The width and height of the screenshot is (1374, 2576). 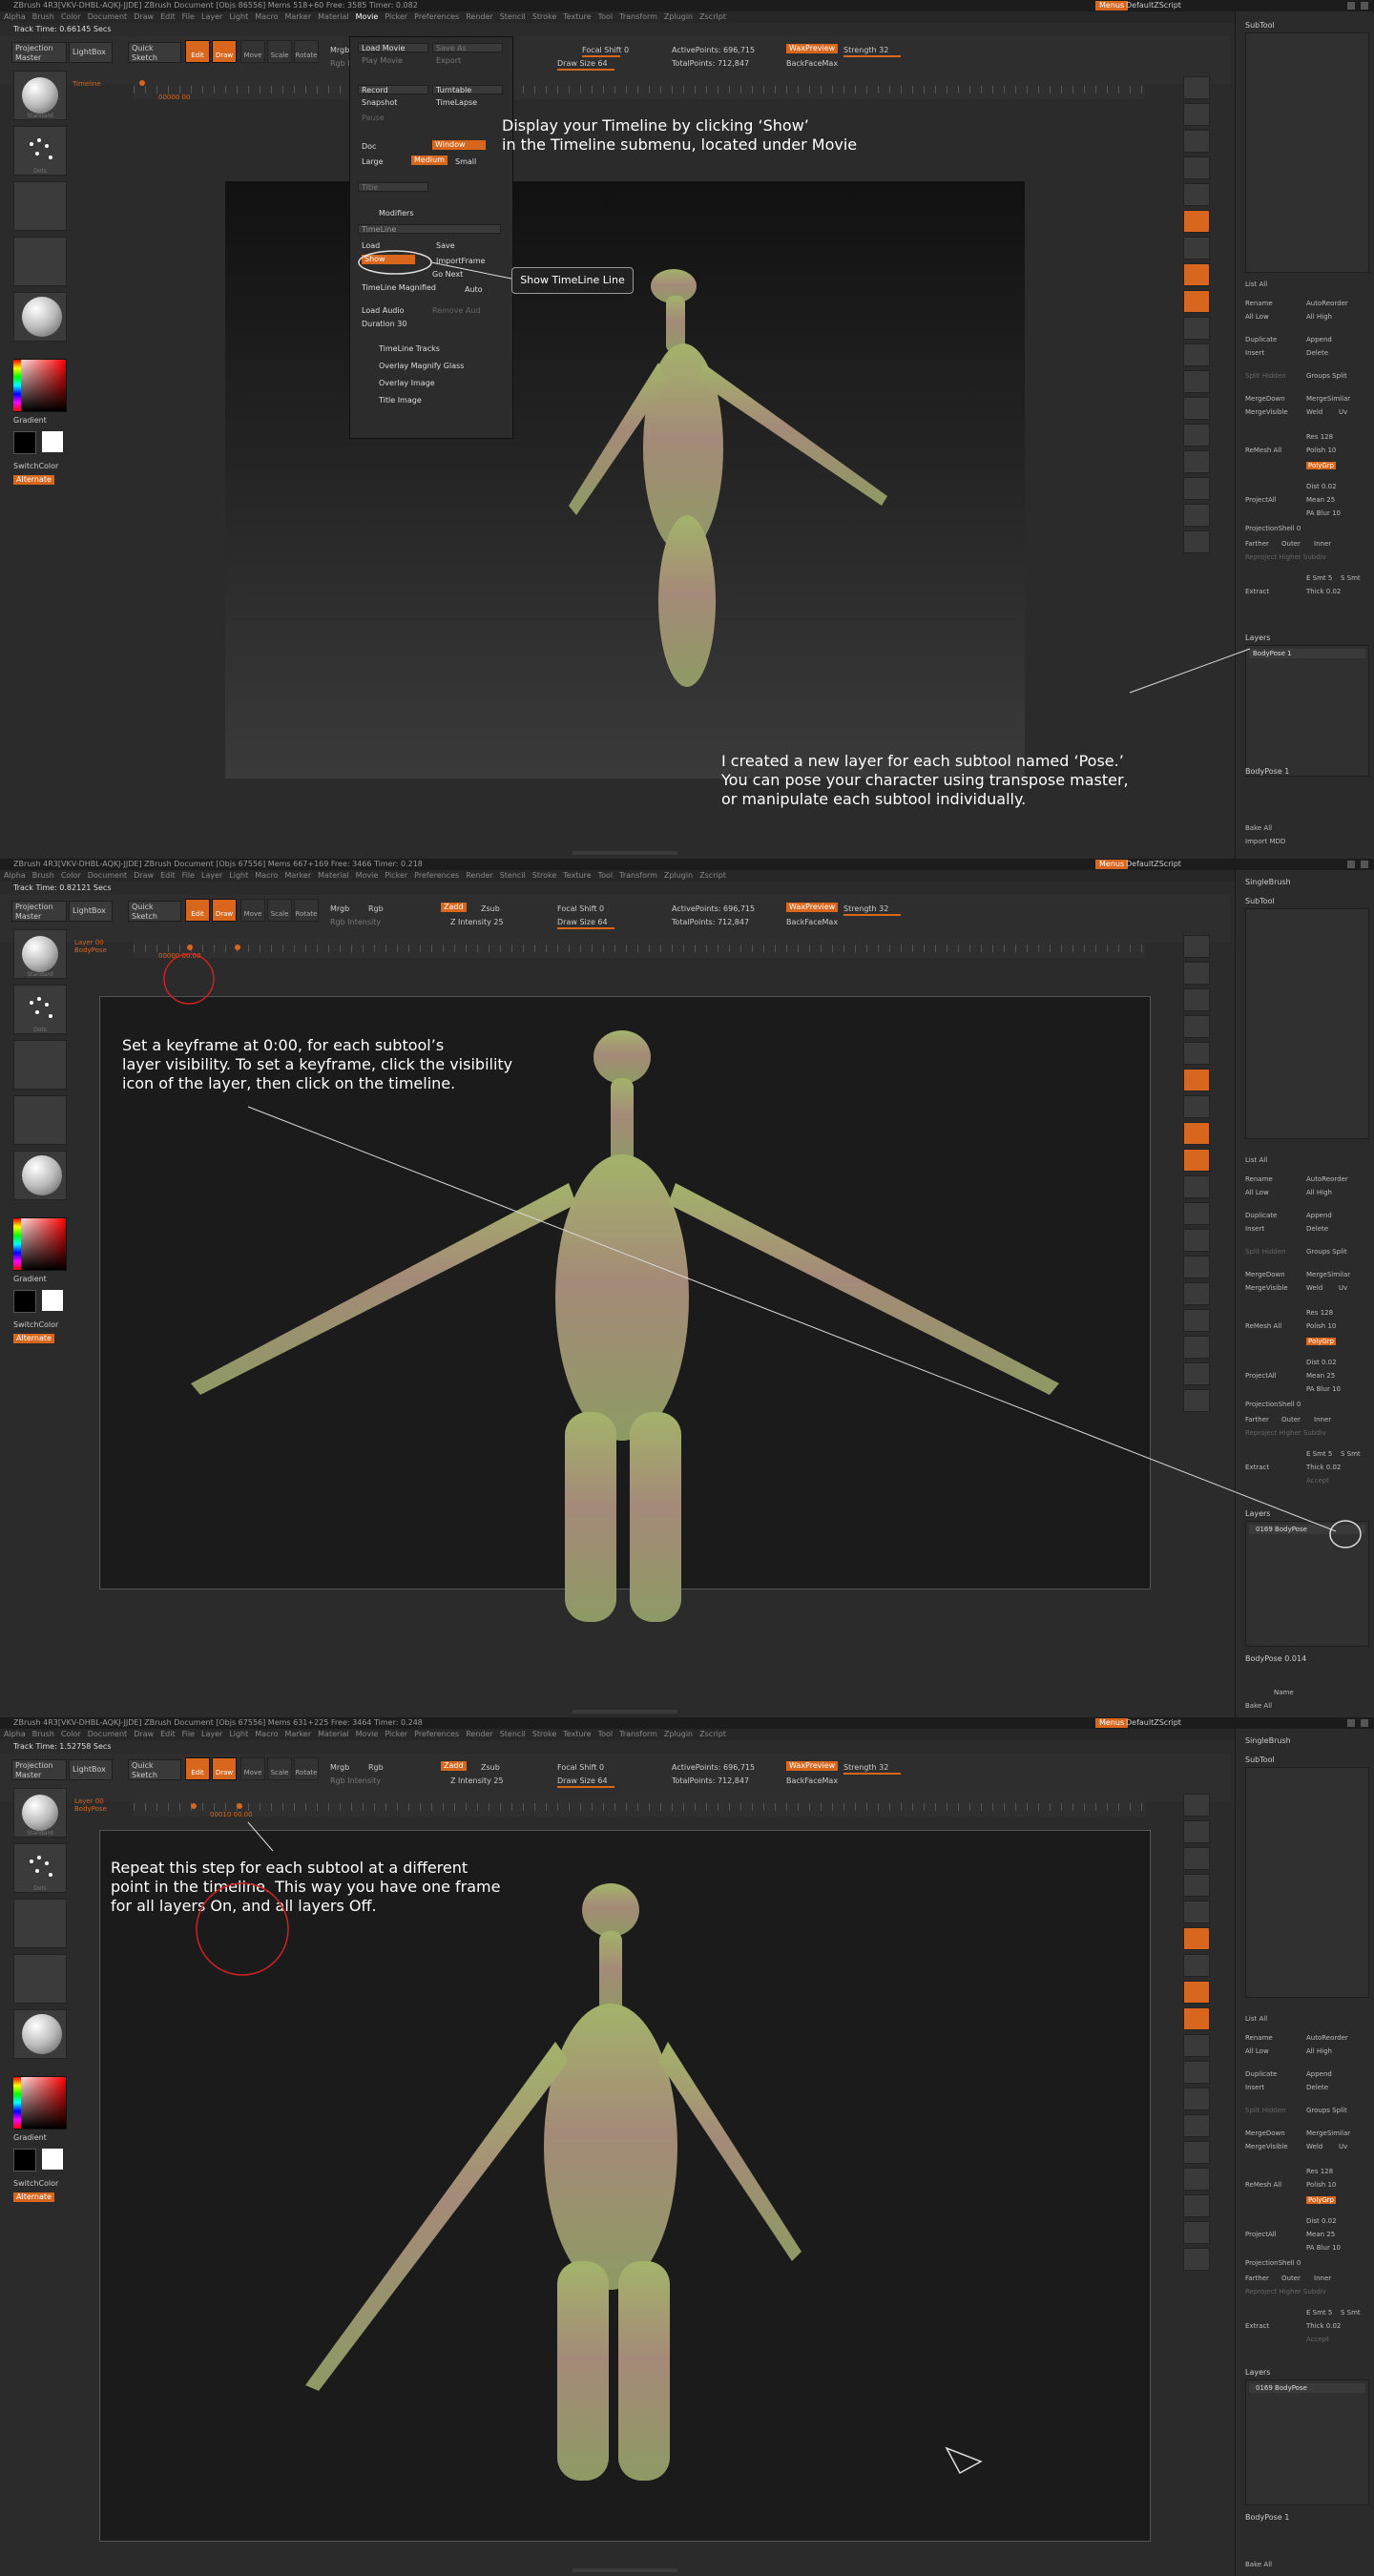 What do you see at coordinates (964, 2460) in the screenshot?
I see `mouse-cursor-icon` at bounding box center [964, 2460].